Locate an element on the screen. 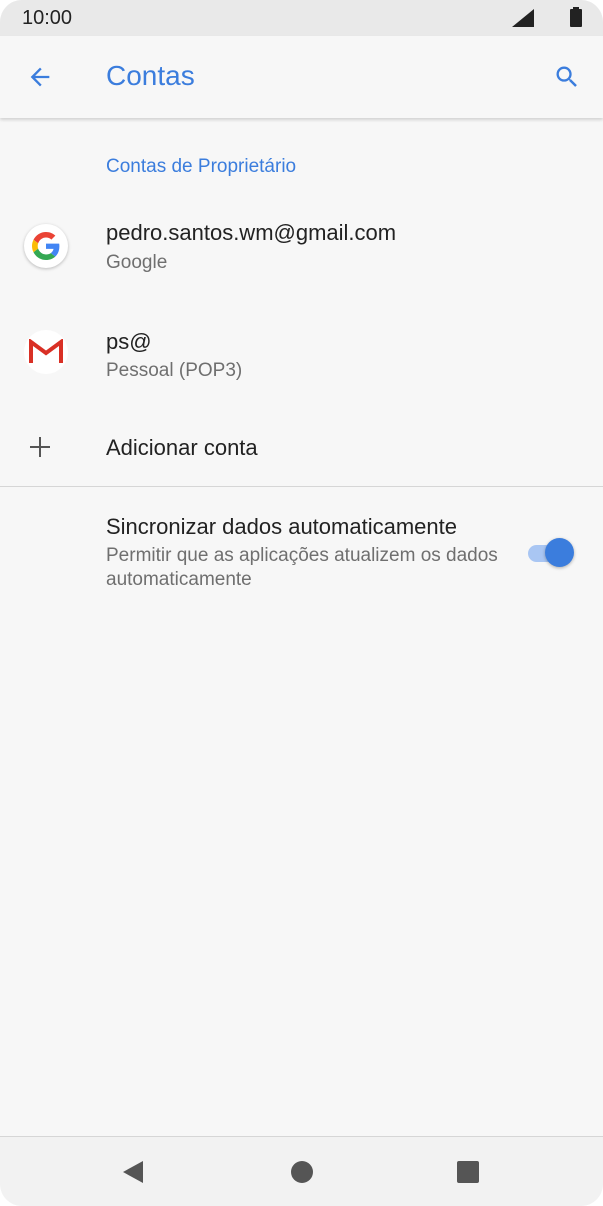  battery-icon is located at coordinates (576, 17).